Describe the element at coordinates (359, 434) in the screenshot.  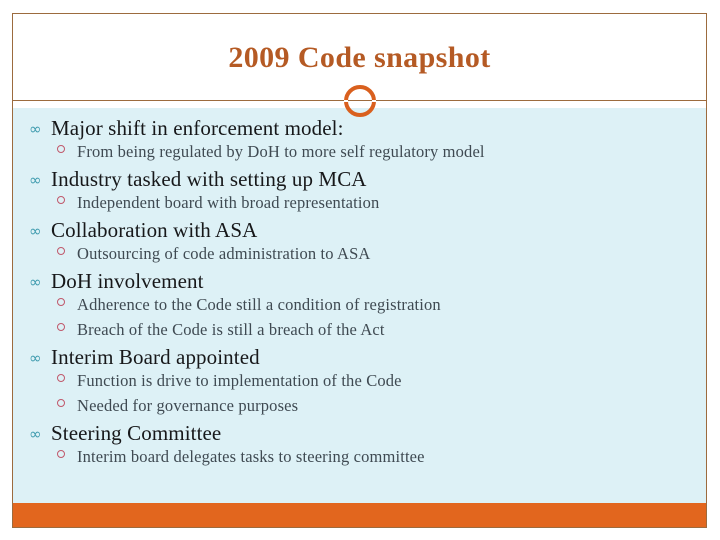
I see `bullet-item-level1: ∞ Steering Committee` at that location.